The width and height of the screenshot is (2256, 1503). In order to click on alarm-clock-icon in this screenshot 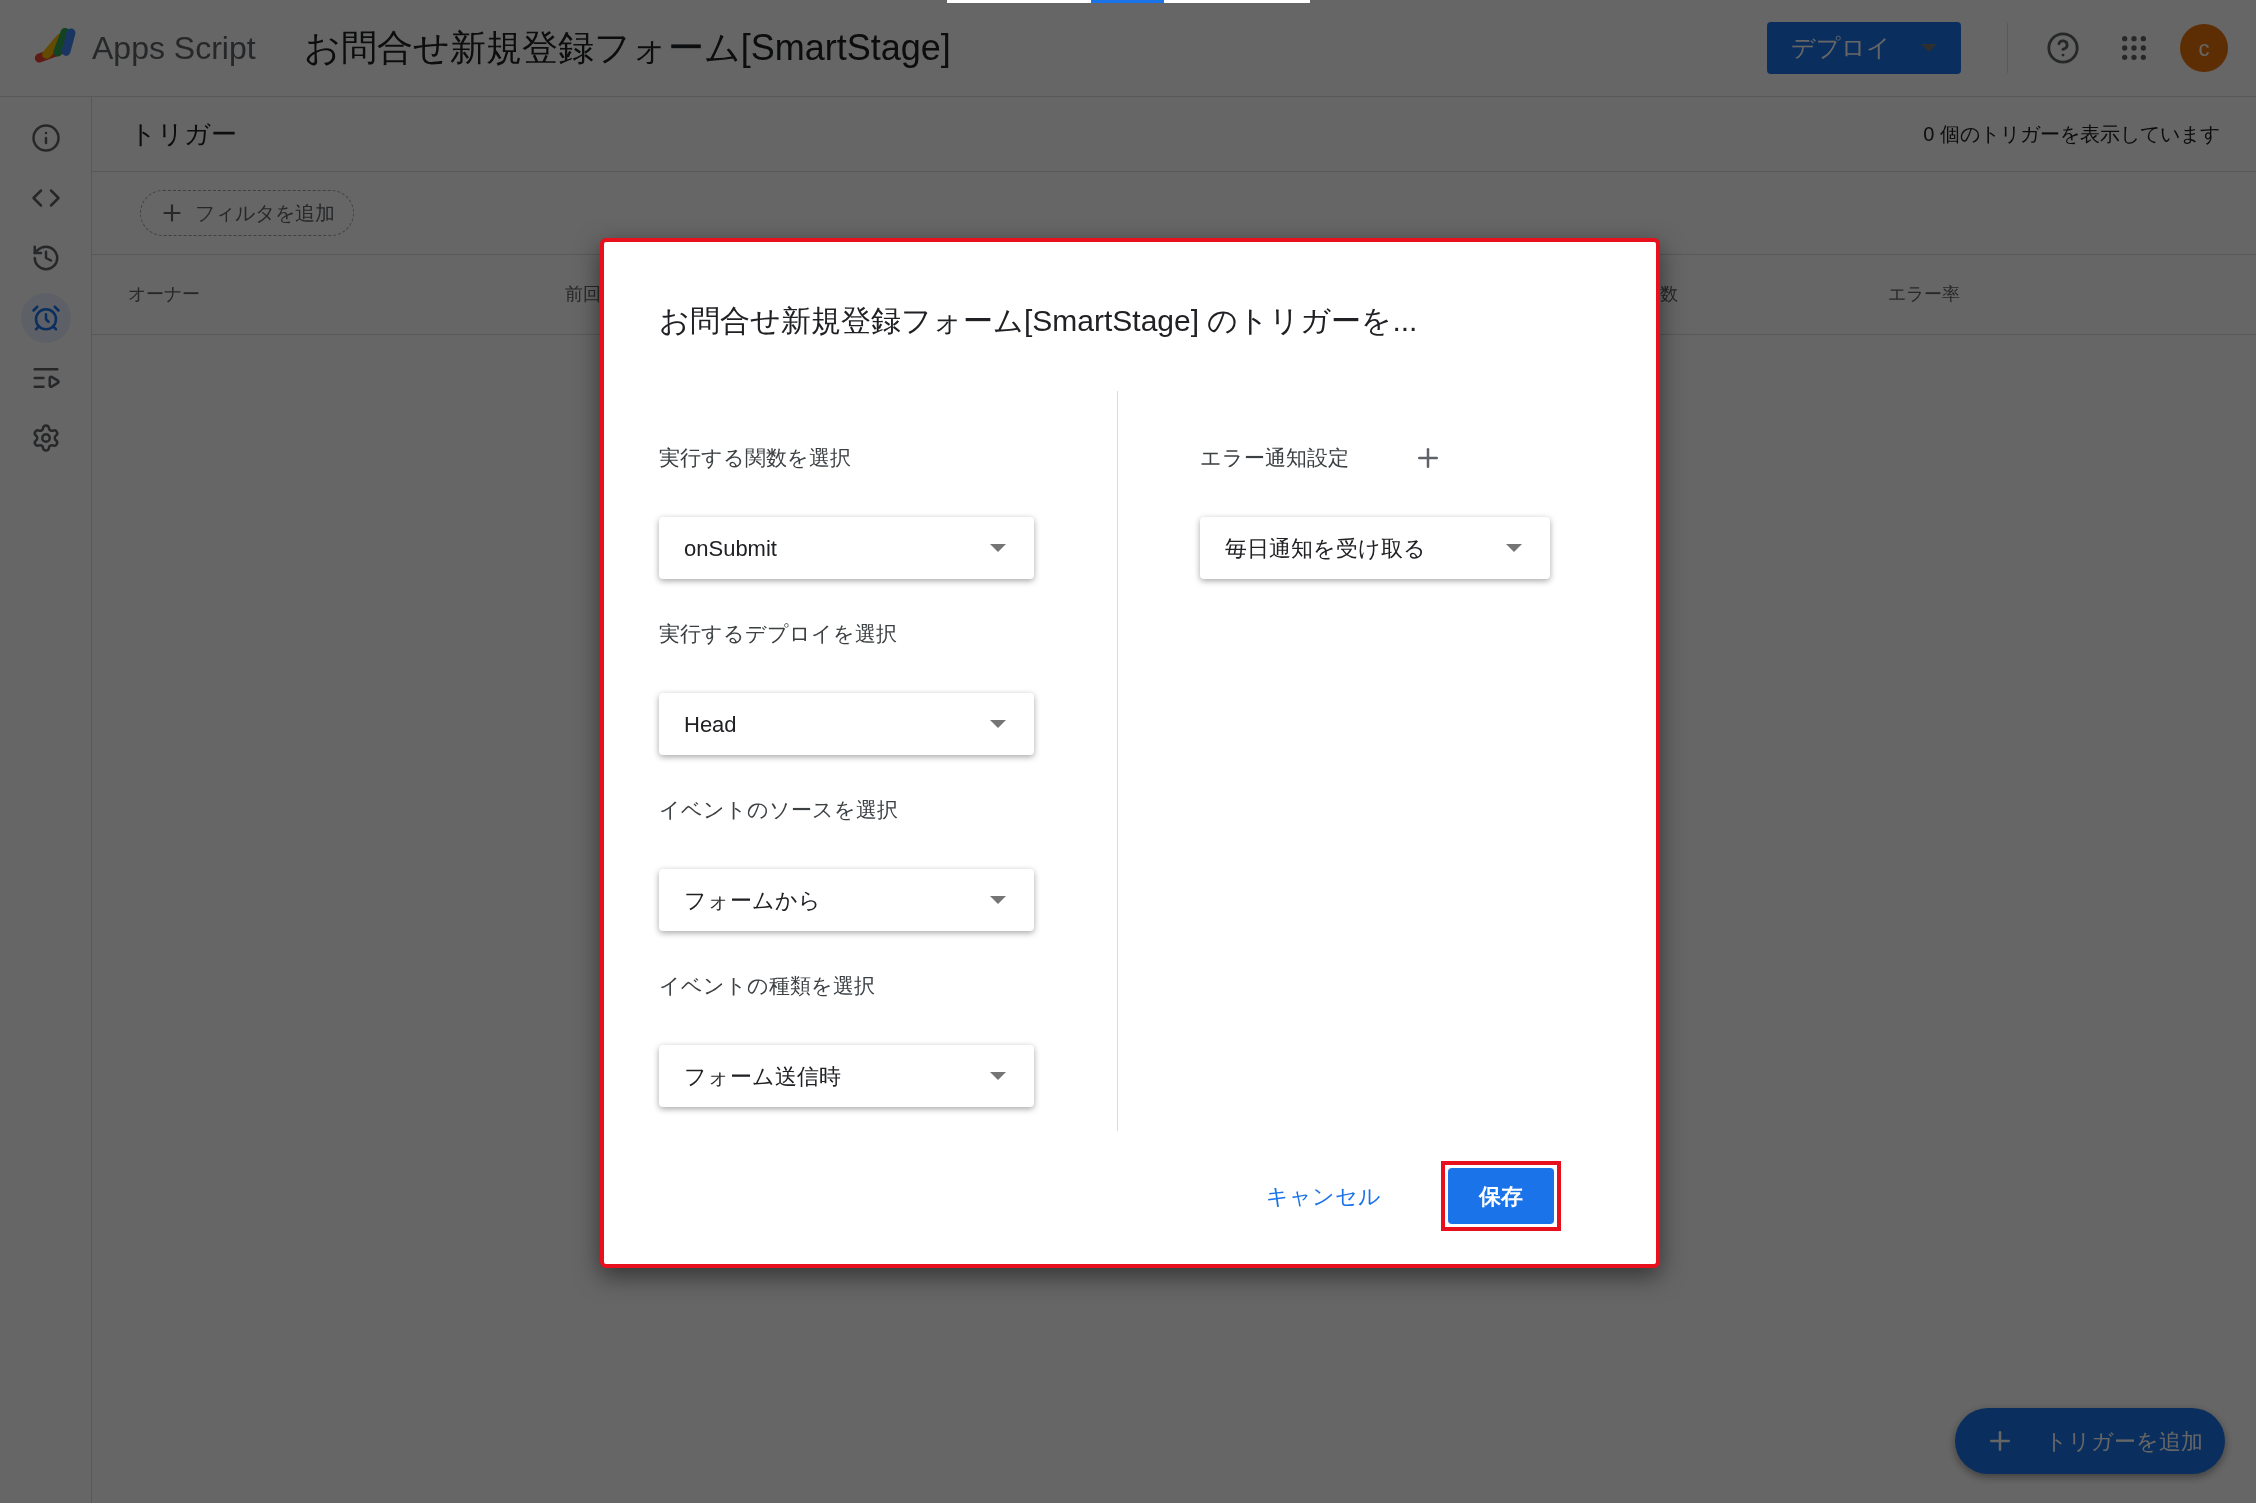, I will do `click(45, 318)`.